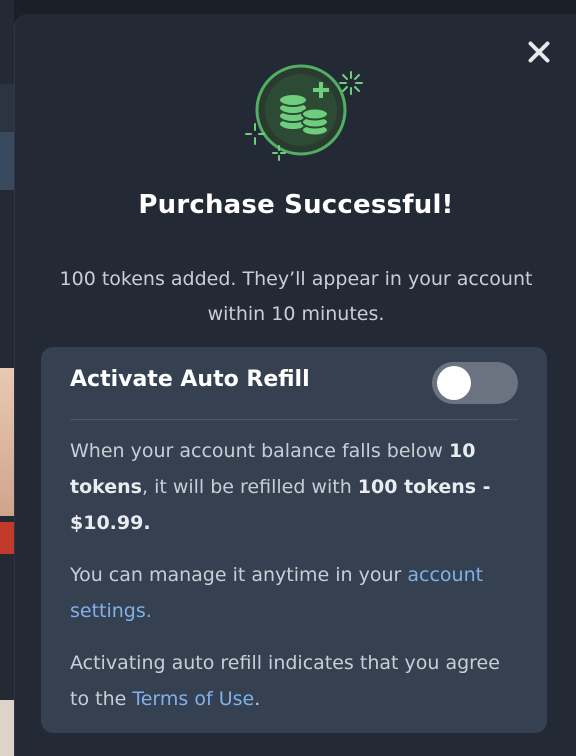  I want to click on auto-refill-toggle, so click(475, 383).